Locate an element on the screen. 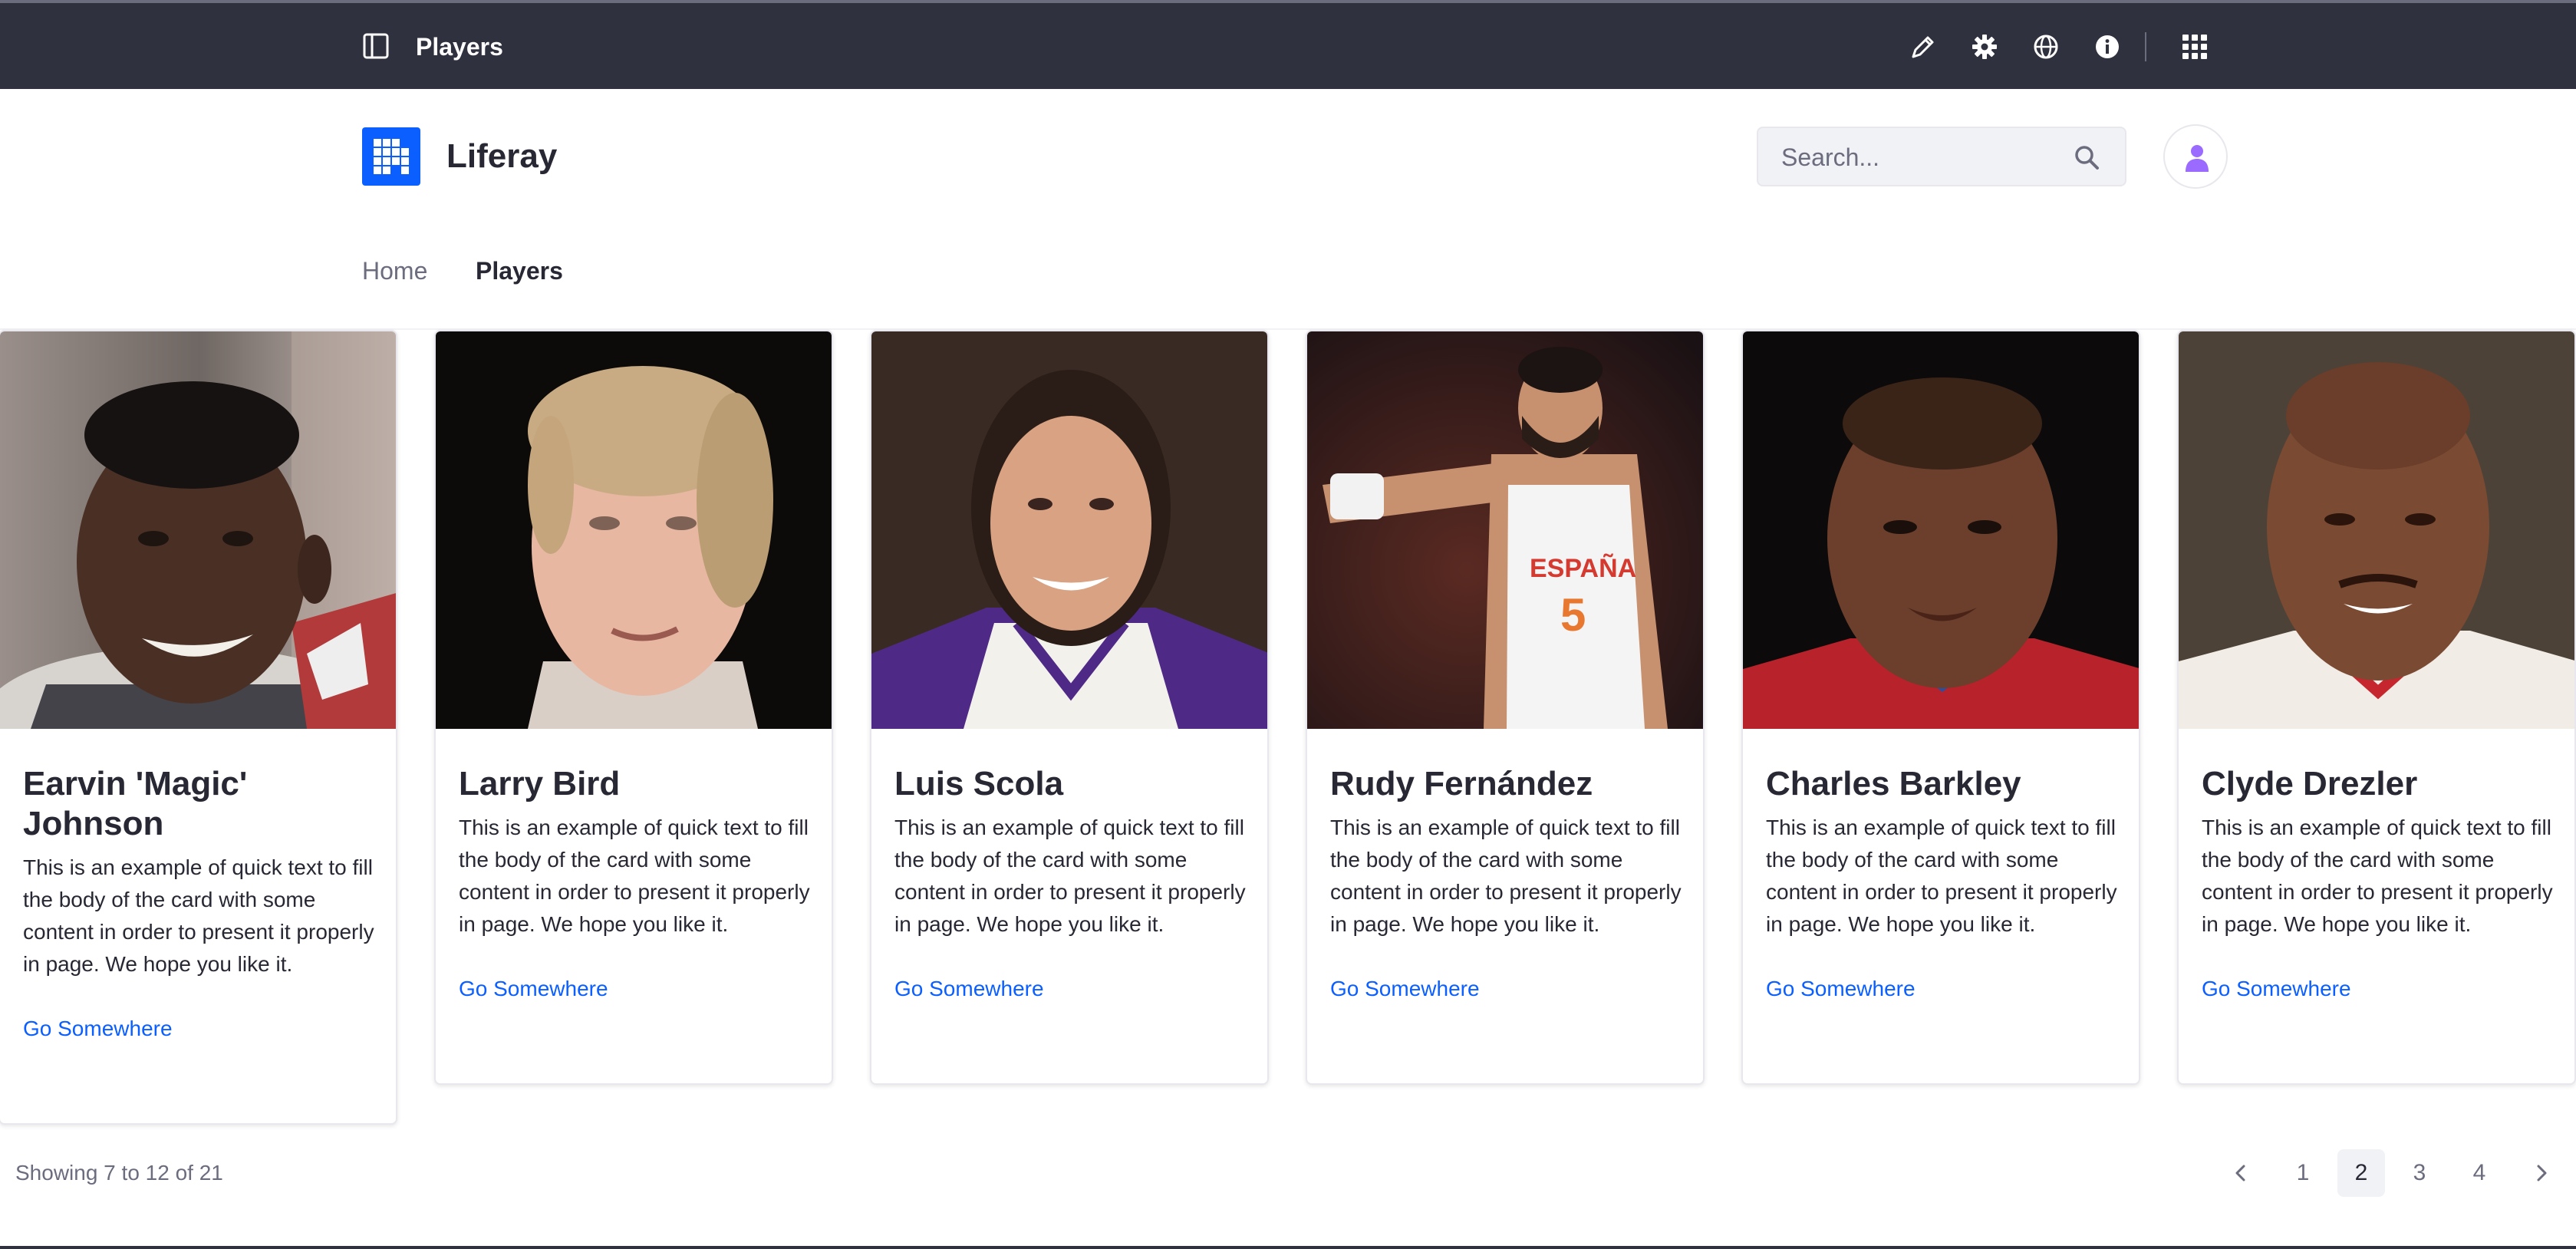 Image resolution: width=2576 pixels, height=1249 pixels. card-title: Clyde Drezler is located at coordinates (2310, 783).